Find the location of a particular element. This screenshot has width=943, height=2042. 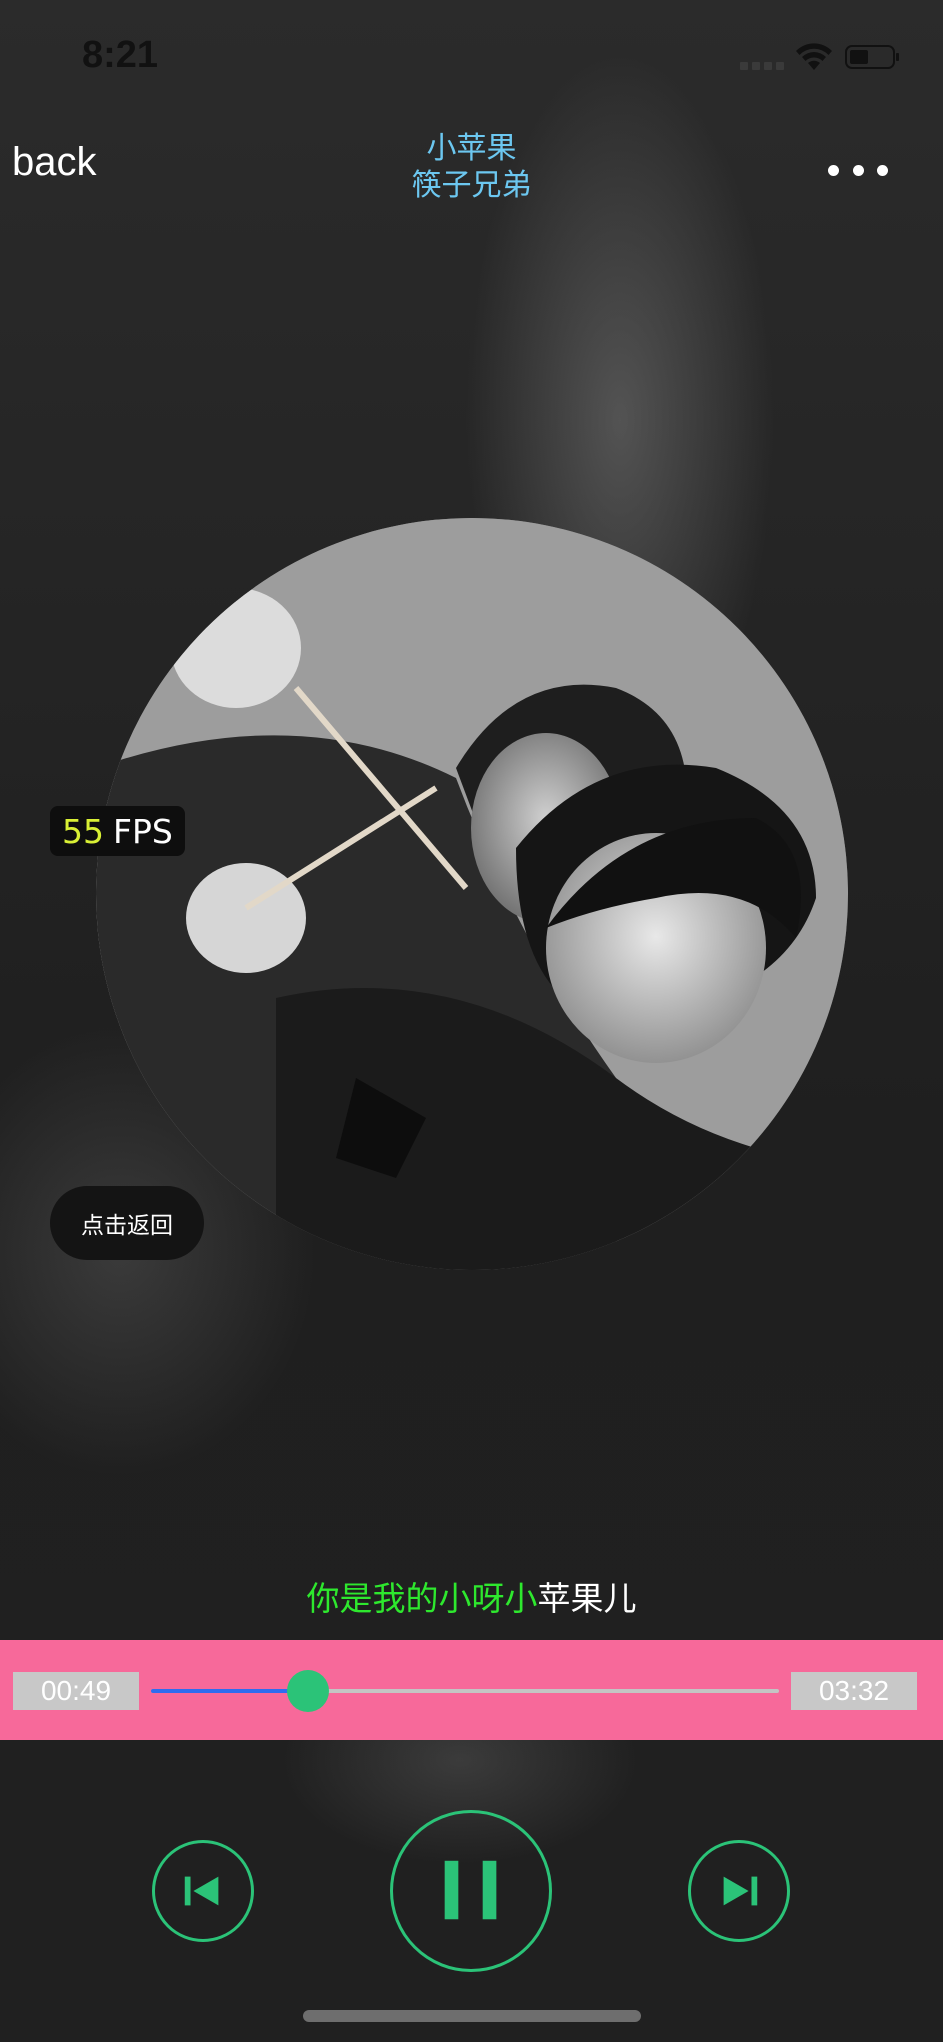

progress-thumb is located at coordinates (308, 1691).